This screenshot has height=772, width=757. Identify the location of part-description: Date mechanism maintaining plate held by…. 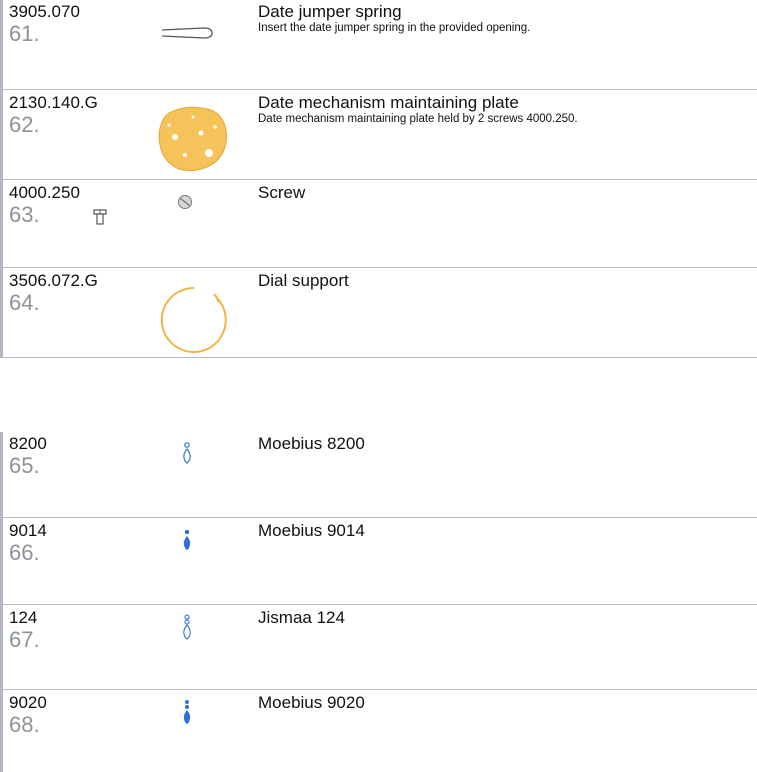
(418, 119).